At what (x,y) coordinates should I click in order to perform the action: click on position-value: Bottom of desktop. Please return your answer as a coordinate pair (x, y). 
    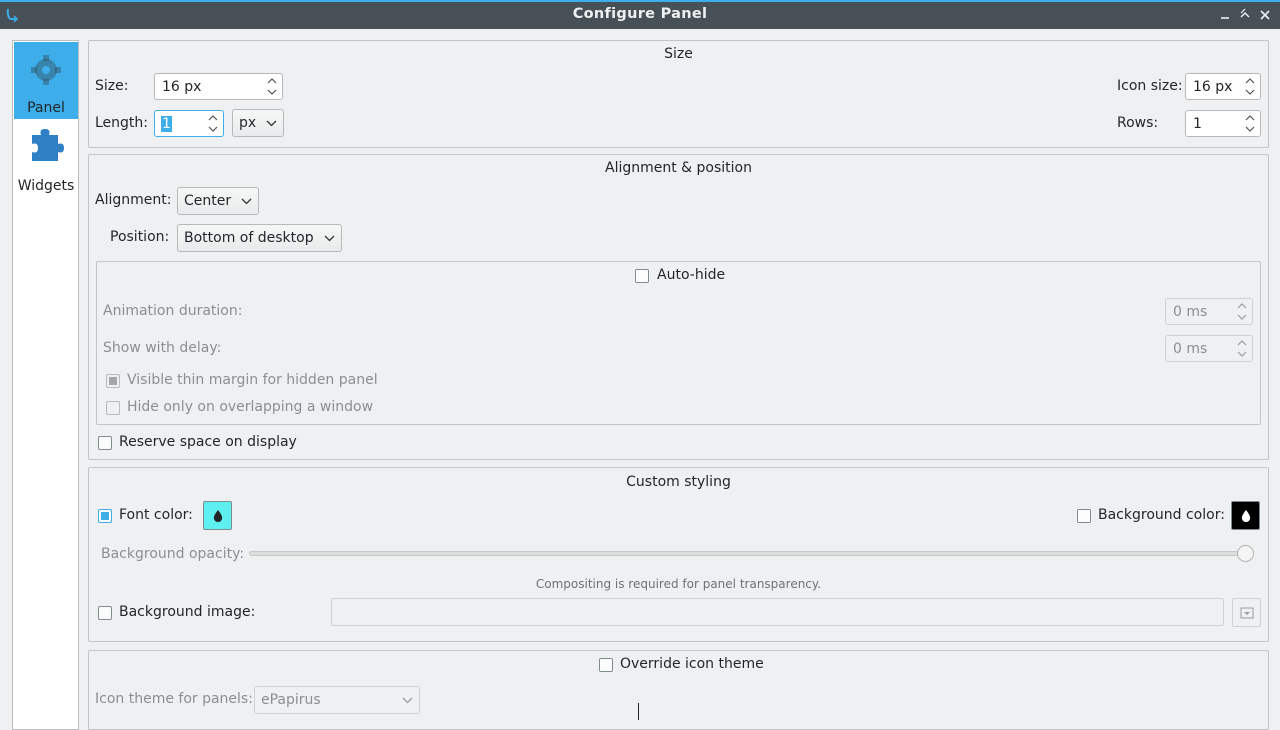
    Looking at the image, I should click on (249, 238).